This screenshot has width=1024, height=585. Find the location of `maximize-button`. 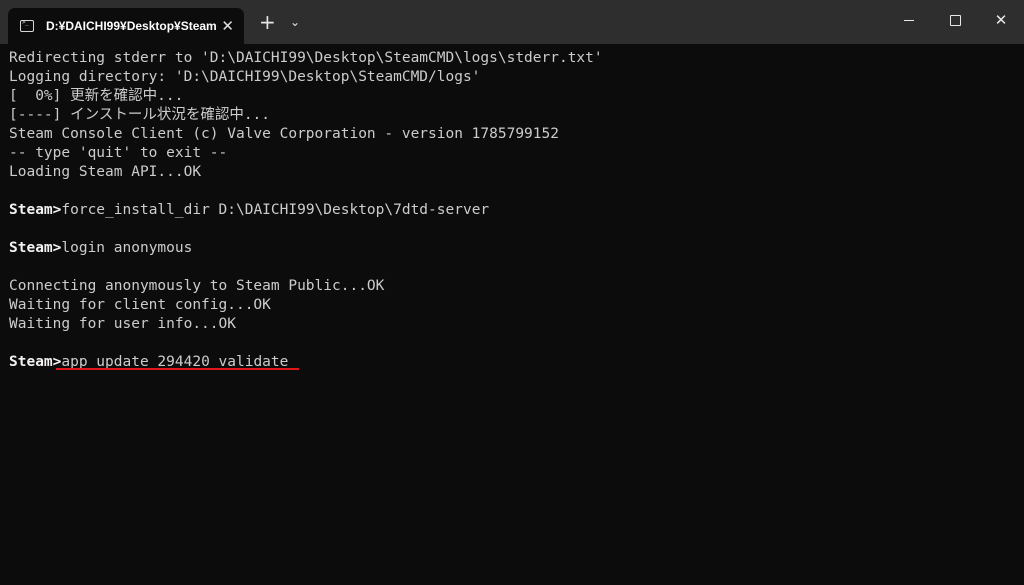

maximize-button is located at coordinates (955, 20).